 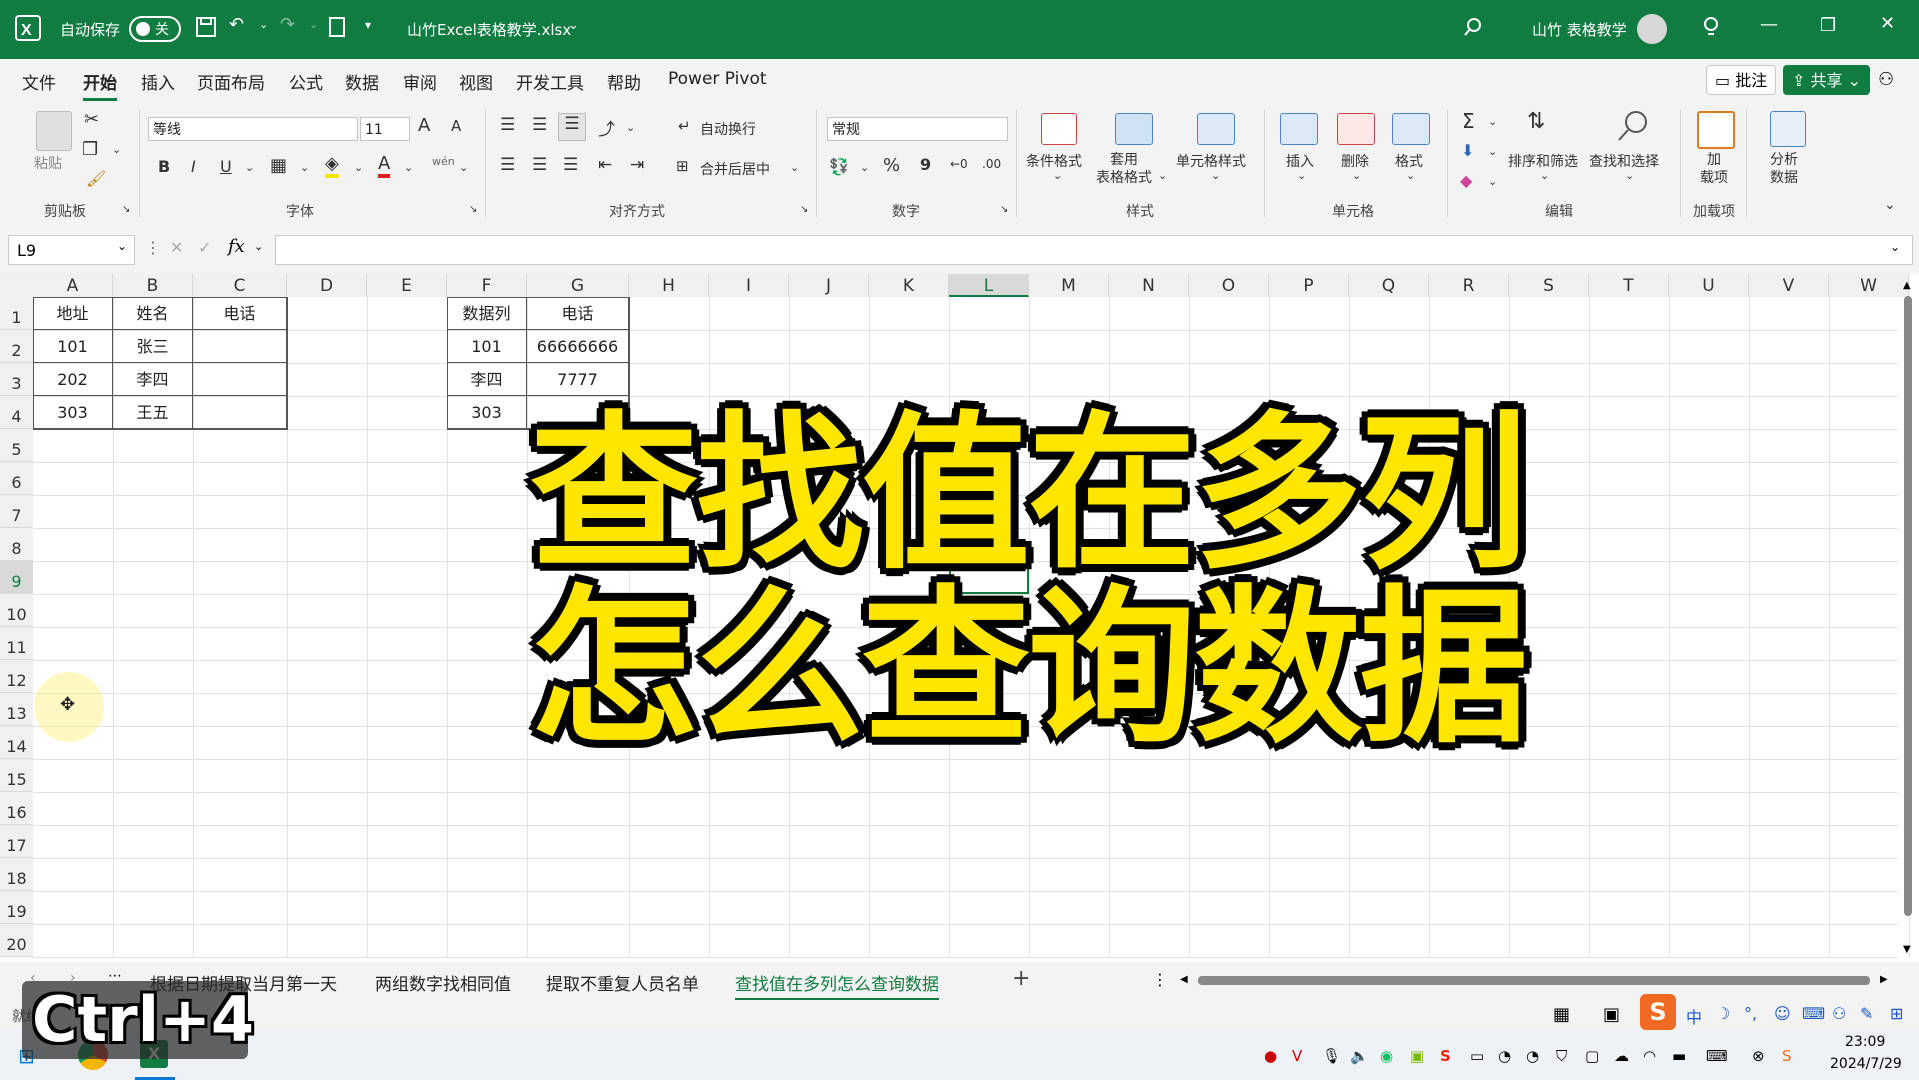 What do you see at coordinates (1468, 121) in the screenshot?
I see `autosum-icon: Σ` at bounding box center [1468, 121].